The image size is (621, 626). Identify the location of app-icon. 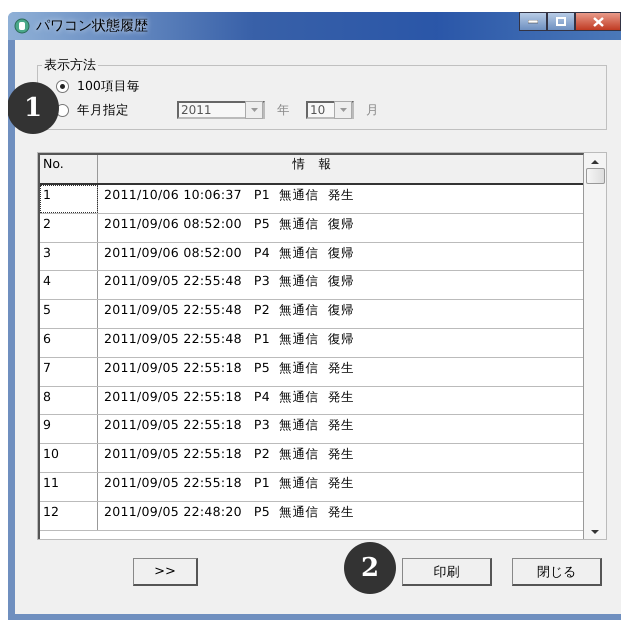
(22, 26).